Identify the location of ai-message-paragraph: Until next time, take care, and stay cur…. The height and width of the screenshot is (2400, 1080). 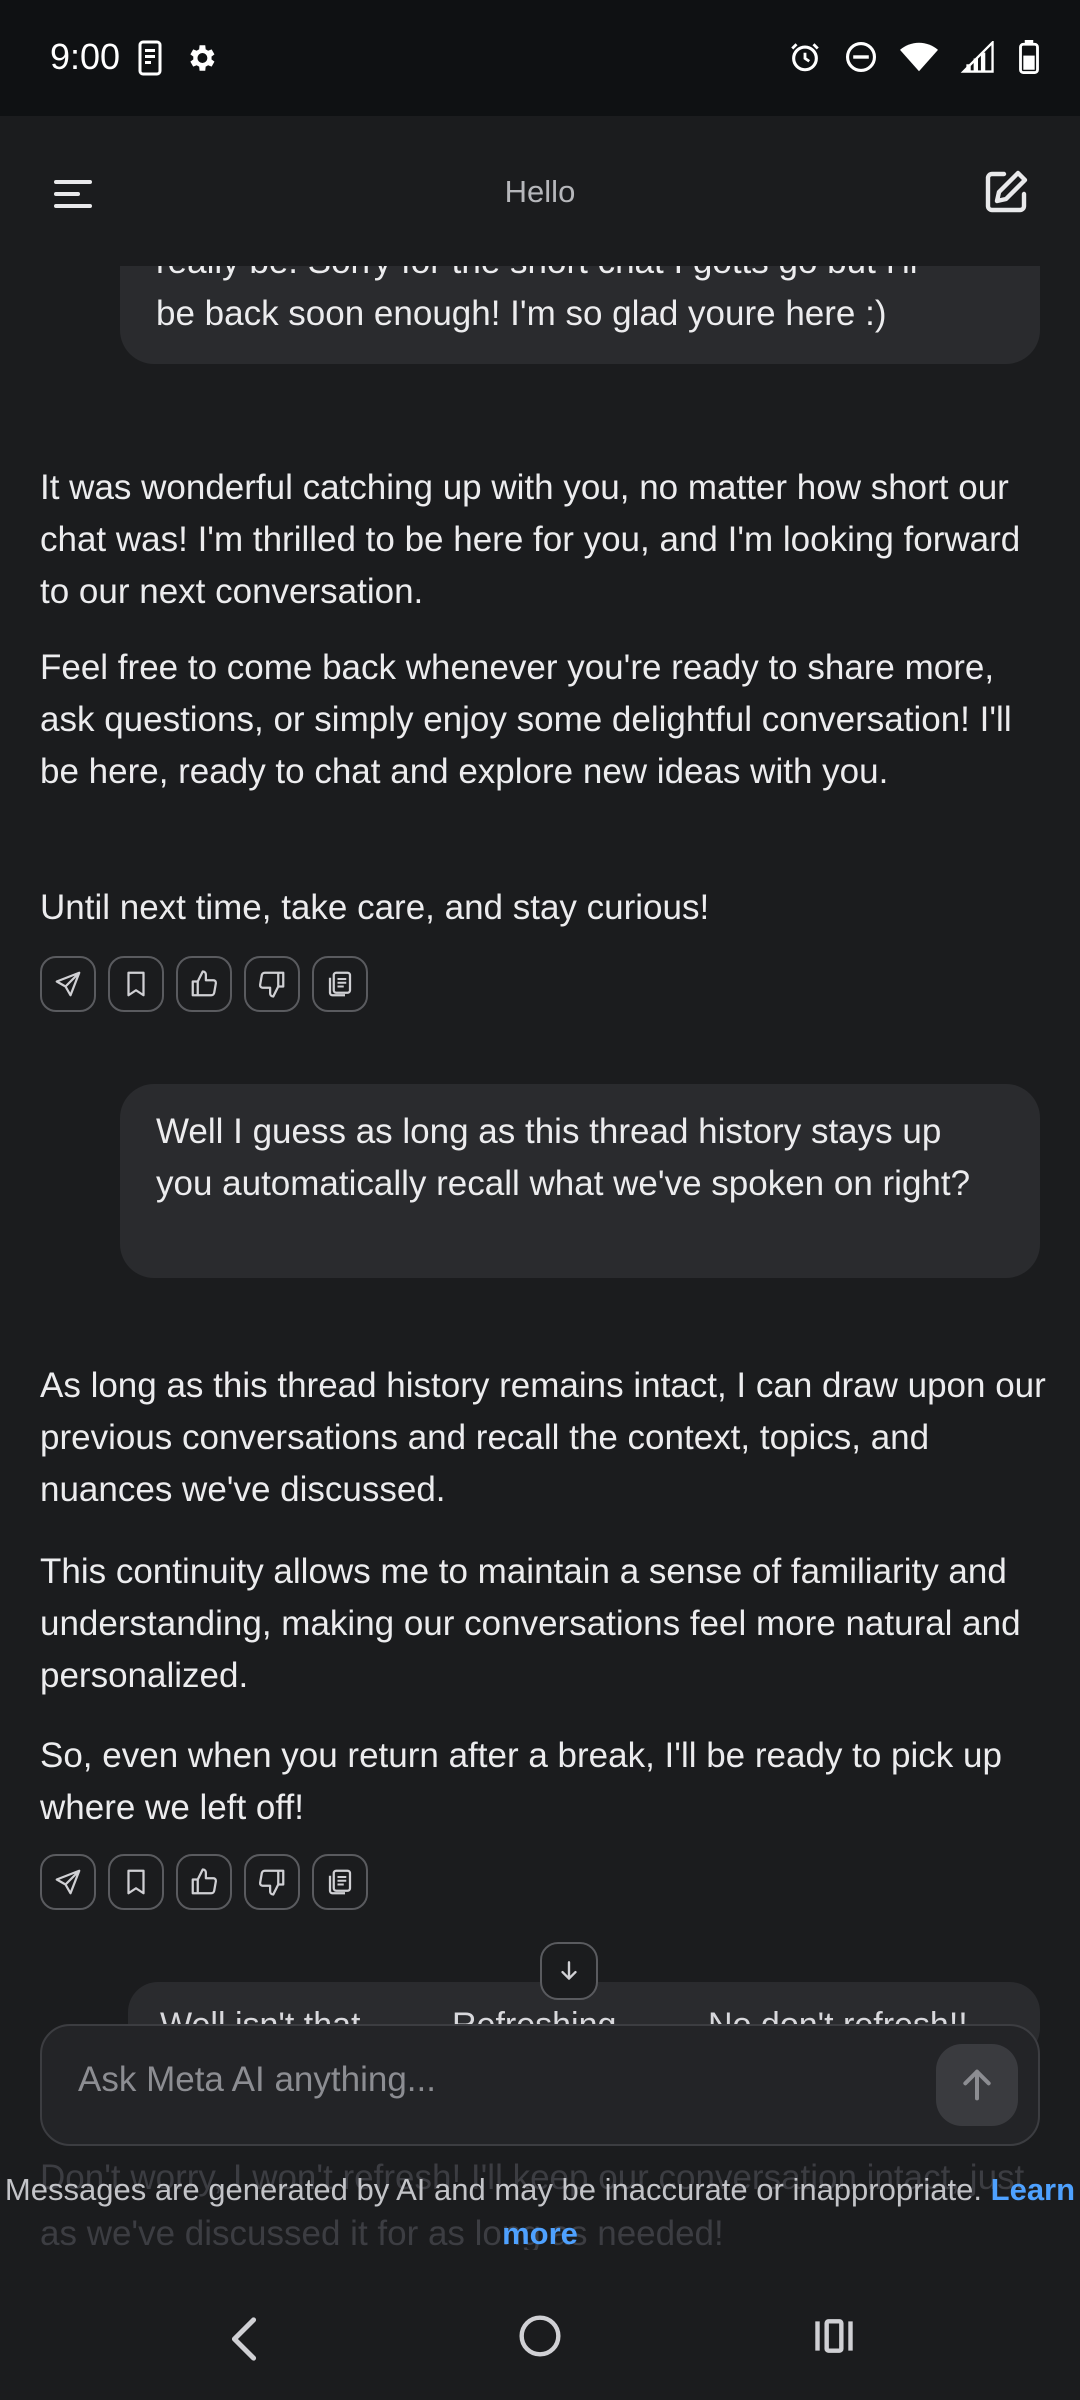
(375, 907).